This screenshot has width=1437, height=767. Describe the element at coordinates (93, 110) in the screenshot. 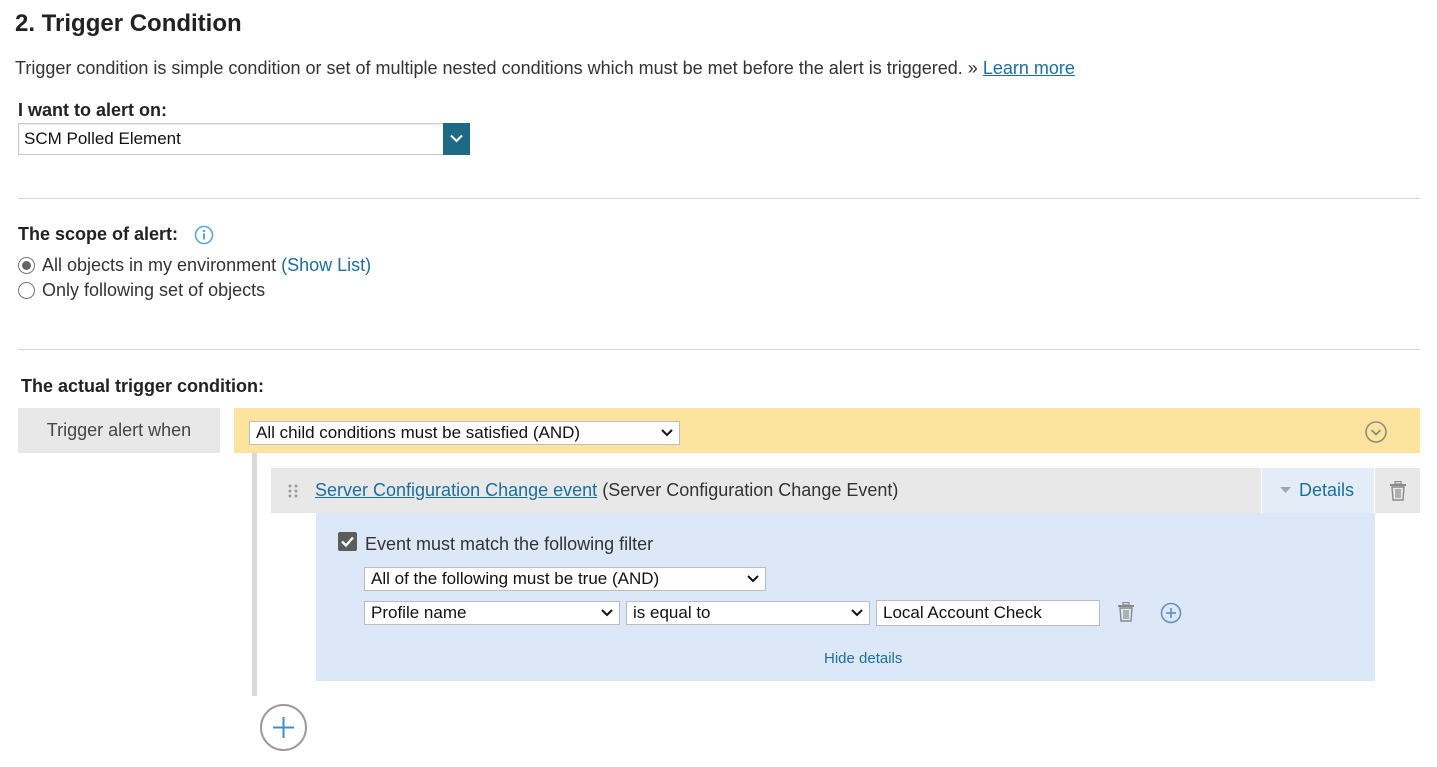

I see `alert-on-label: I want to alert on:` at that location.